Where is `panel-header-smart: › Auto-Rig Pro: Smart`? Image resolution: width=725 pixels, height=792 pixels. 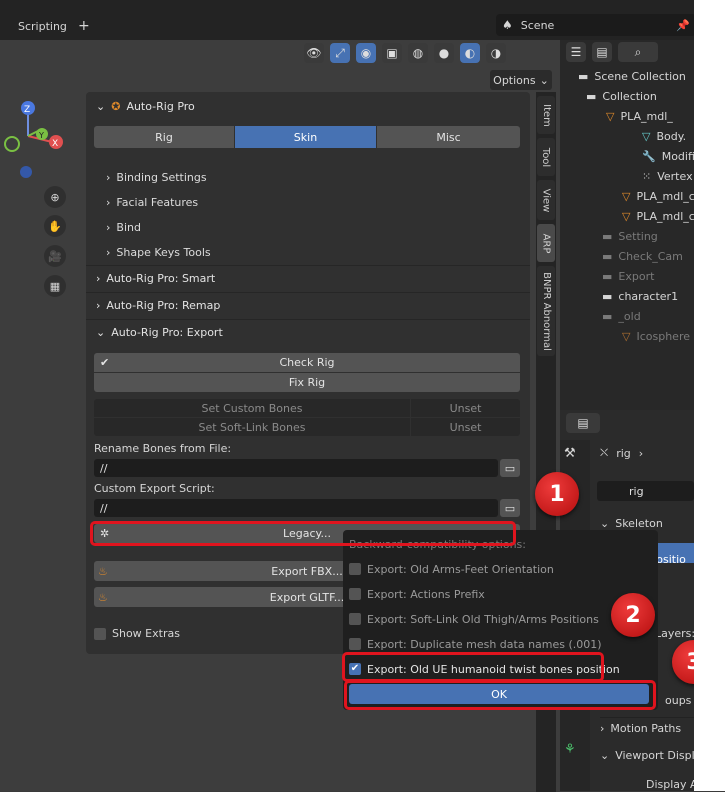
panel-header-smart: › Auto-Rig Pro: Smart is located at coordinates (308, 278).